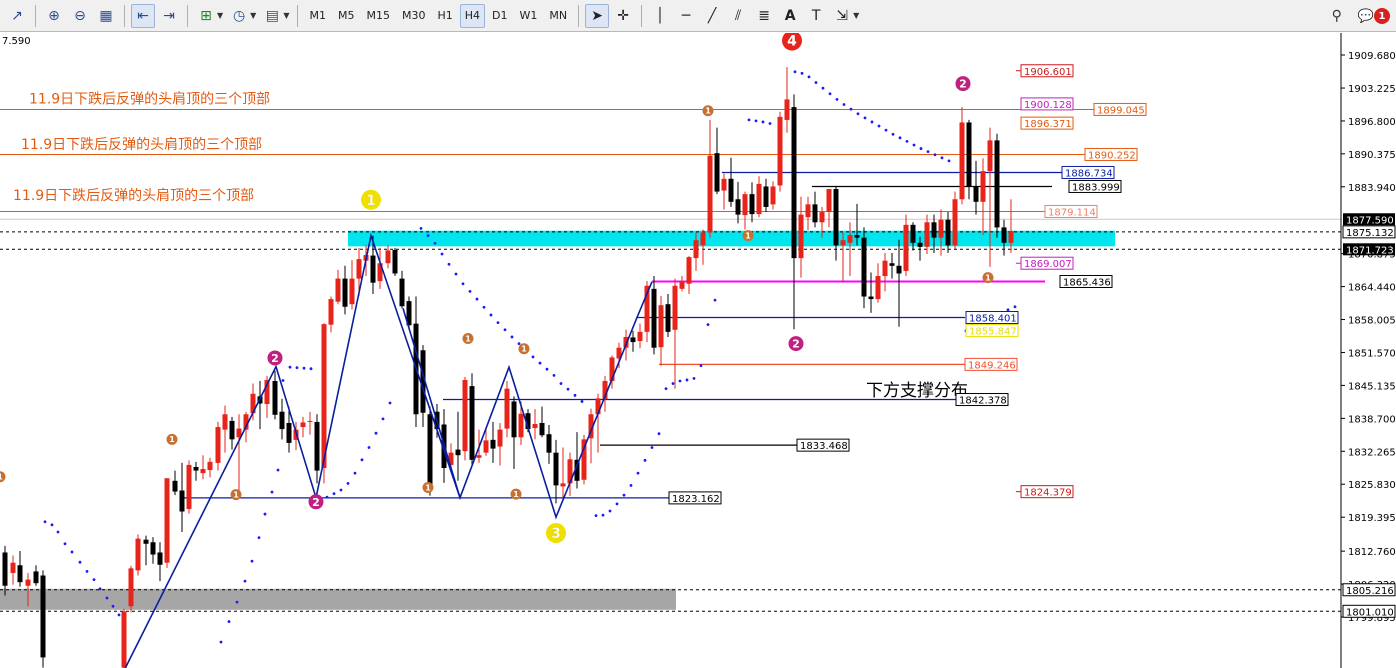 The height and width of the screenshot is (668, 1396). What do you see at coordinates (143, 15) in the screenshot?
I see `auto-scroll-icon: ⇤` at bounding box center [143, 15].